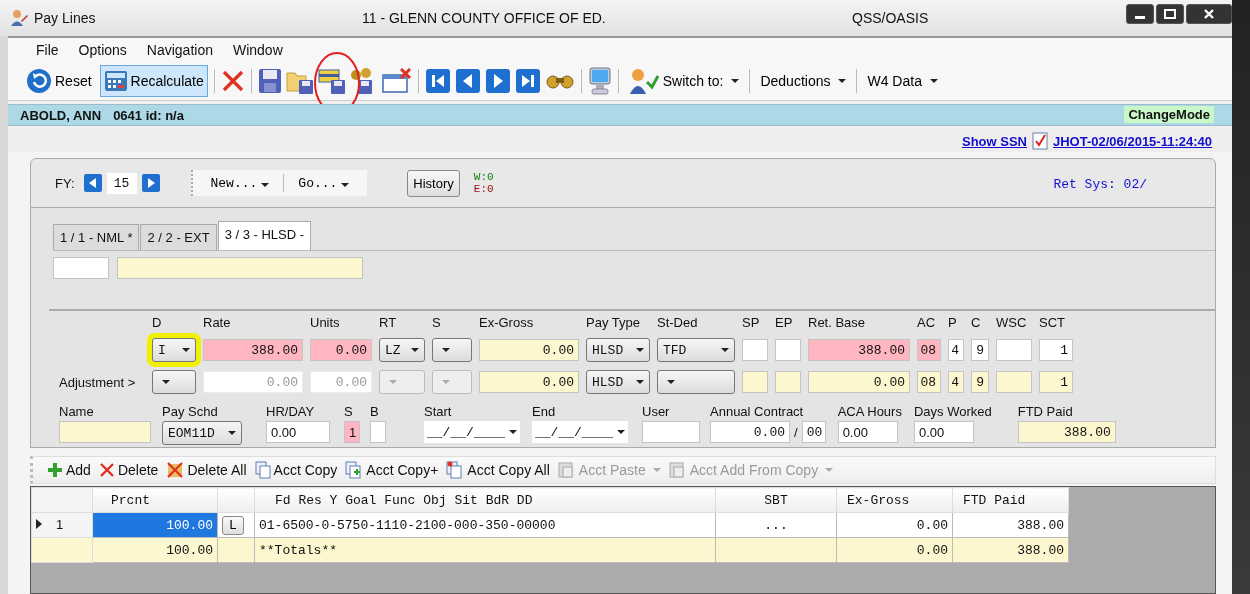 This screenshot has width=1250, height=594. Describe the element at coordinates (232, 81) in the screenshot. I see `delete-icon` at that location.